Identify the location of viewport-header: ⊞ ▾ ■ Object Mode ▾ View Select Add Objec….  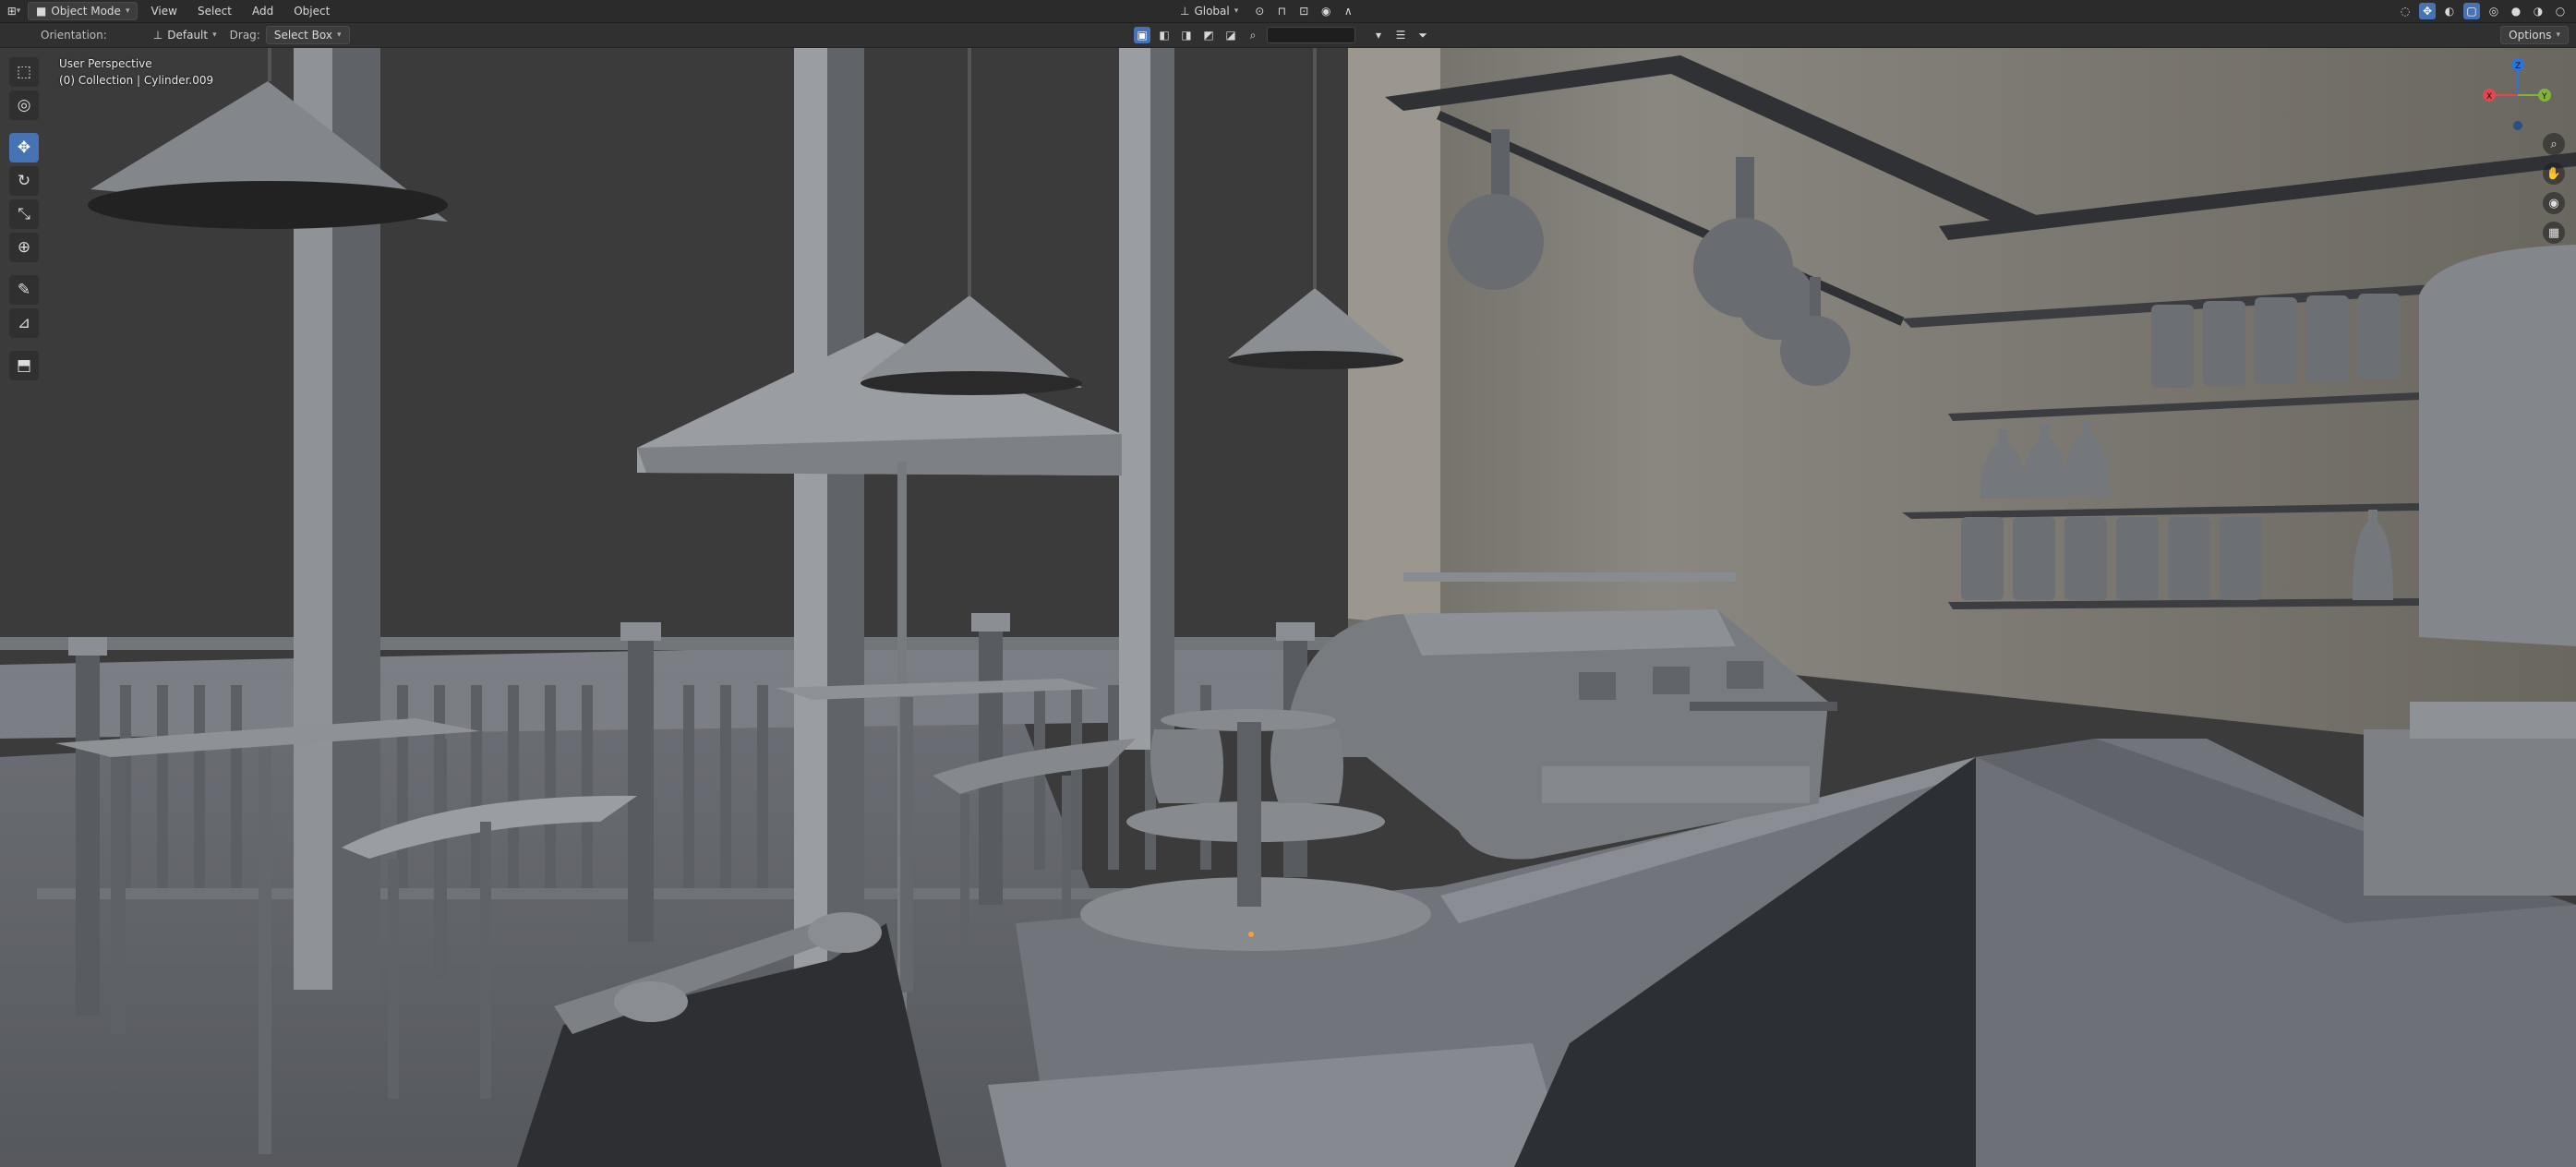
(1288, 11).